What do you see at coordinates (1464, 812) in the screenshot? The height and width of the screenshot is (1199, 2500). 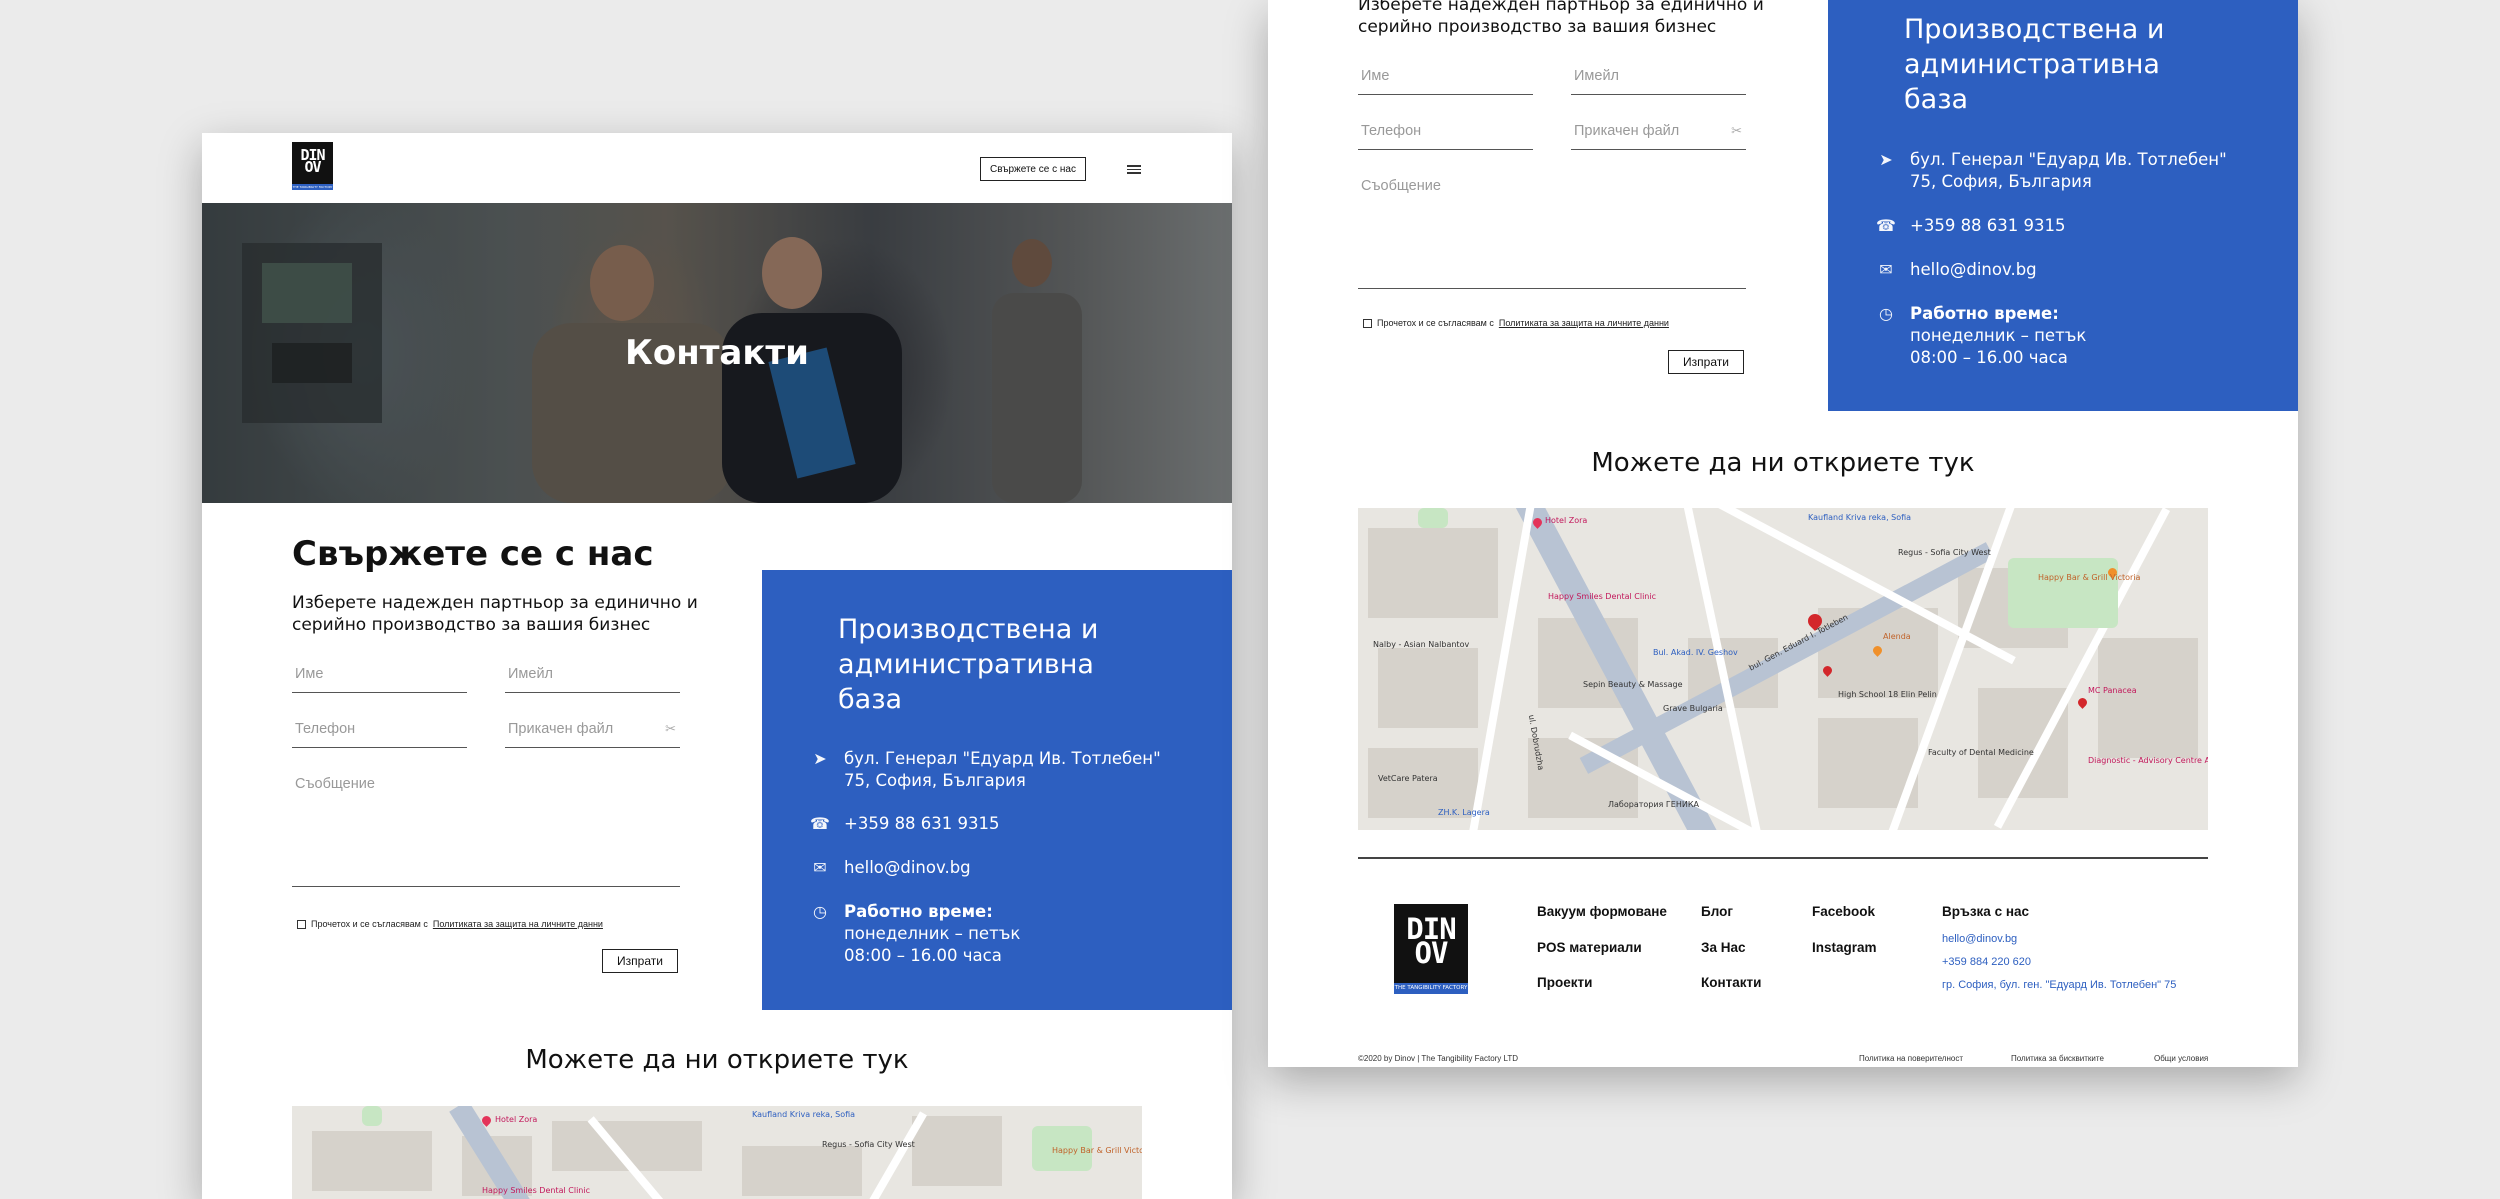 I see `map-label: ZH.K. Lagera` at bounding box center [1464, 812].